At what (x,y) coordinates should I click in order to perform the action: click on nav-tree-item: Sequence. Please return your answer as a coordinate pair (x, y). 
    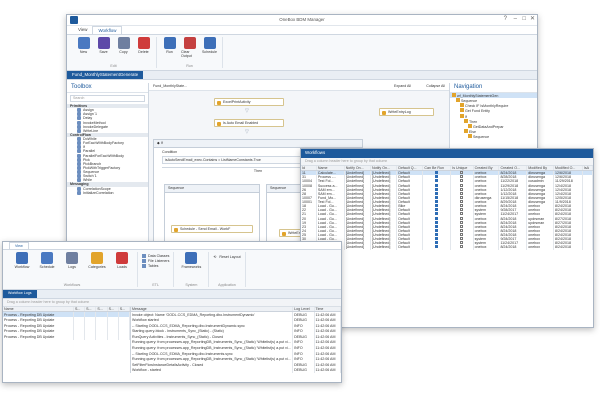
    Looking at the image, I should click on (493, 136).